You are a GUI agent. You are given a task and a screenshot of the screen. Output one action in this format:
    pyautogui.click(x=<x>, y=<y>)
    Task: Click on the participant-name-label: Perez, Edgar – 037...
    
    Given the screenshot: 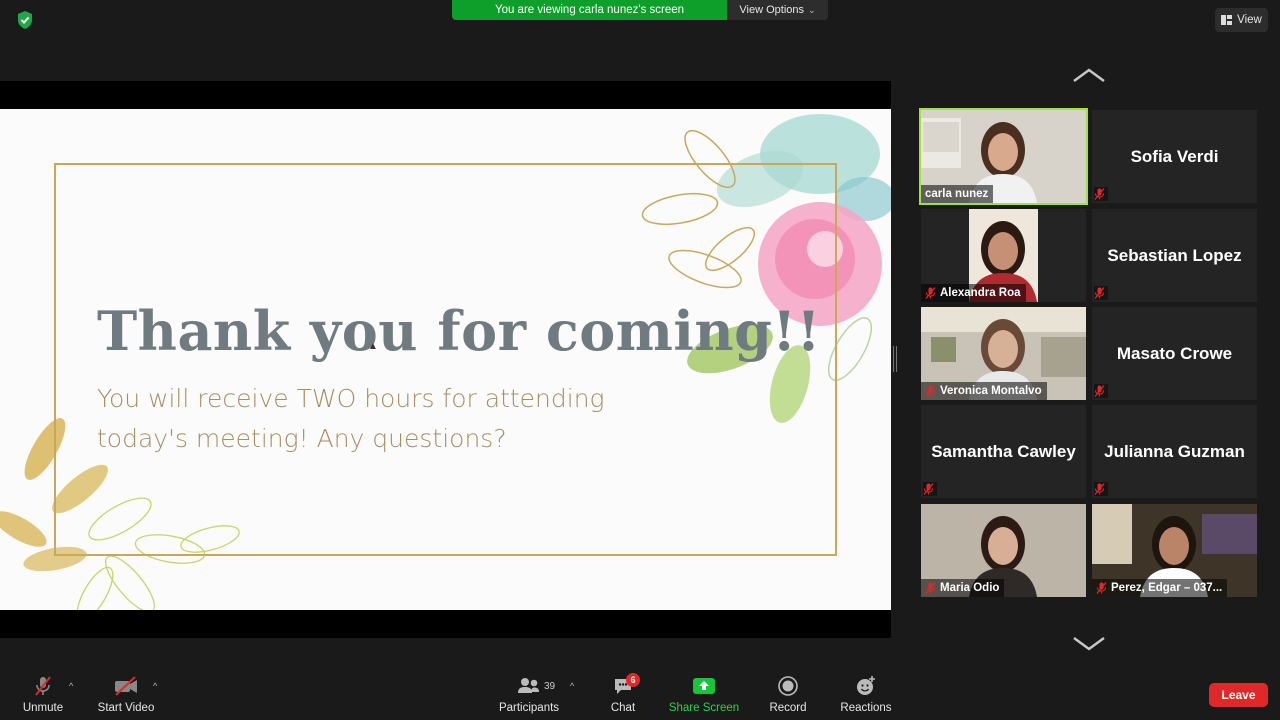 What is the action you would take?
    pyautogui.click(x=1160, y=588)
    